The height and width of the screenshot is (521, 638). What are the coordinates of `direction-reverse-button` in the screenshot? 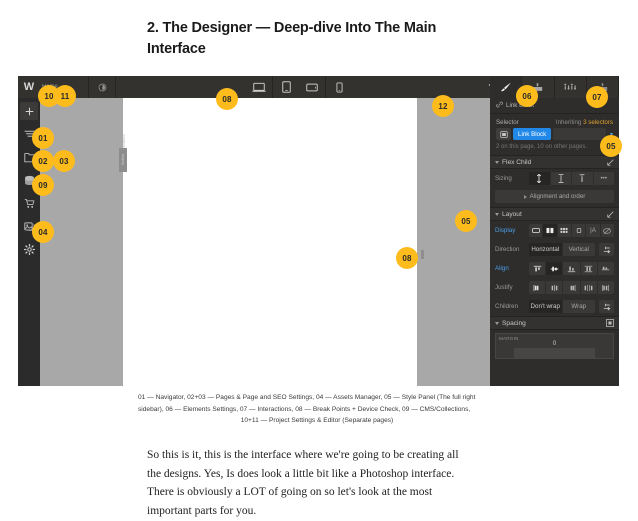 It's located at (606, 249).